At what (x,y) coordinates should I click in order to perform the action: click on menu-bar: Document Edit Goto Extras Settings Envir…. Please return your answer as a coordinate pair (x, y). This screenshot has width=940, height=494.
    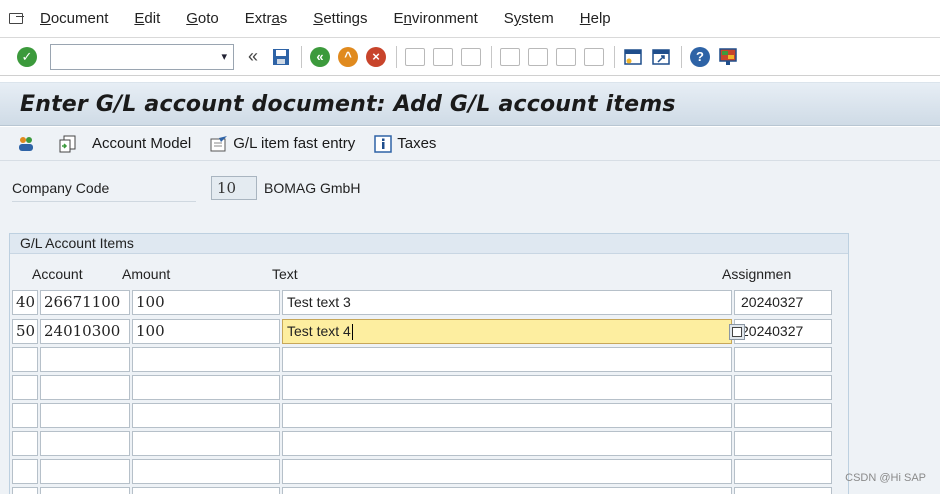
    Looking at the image, I should click on (470, 19).